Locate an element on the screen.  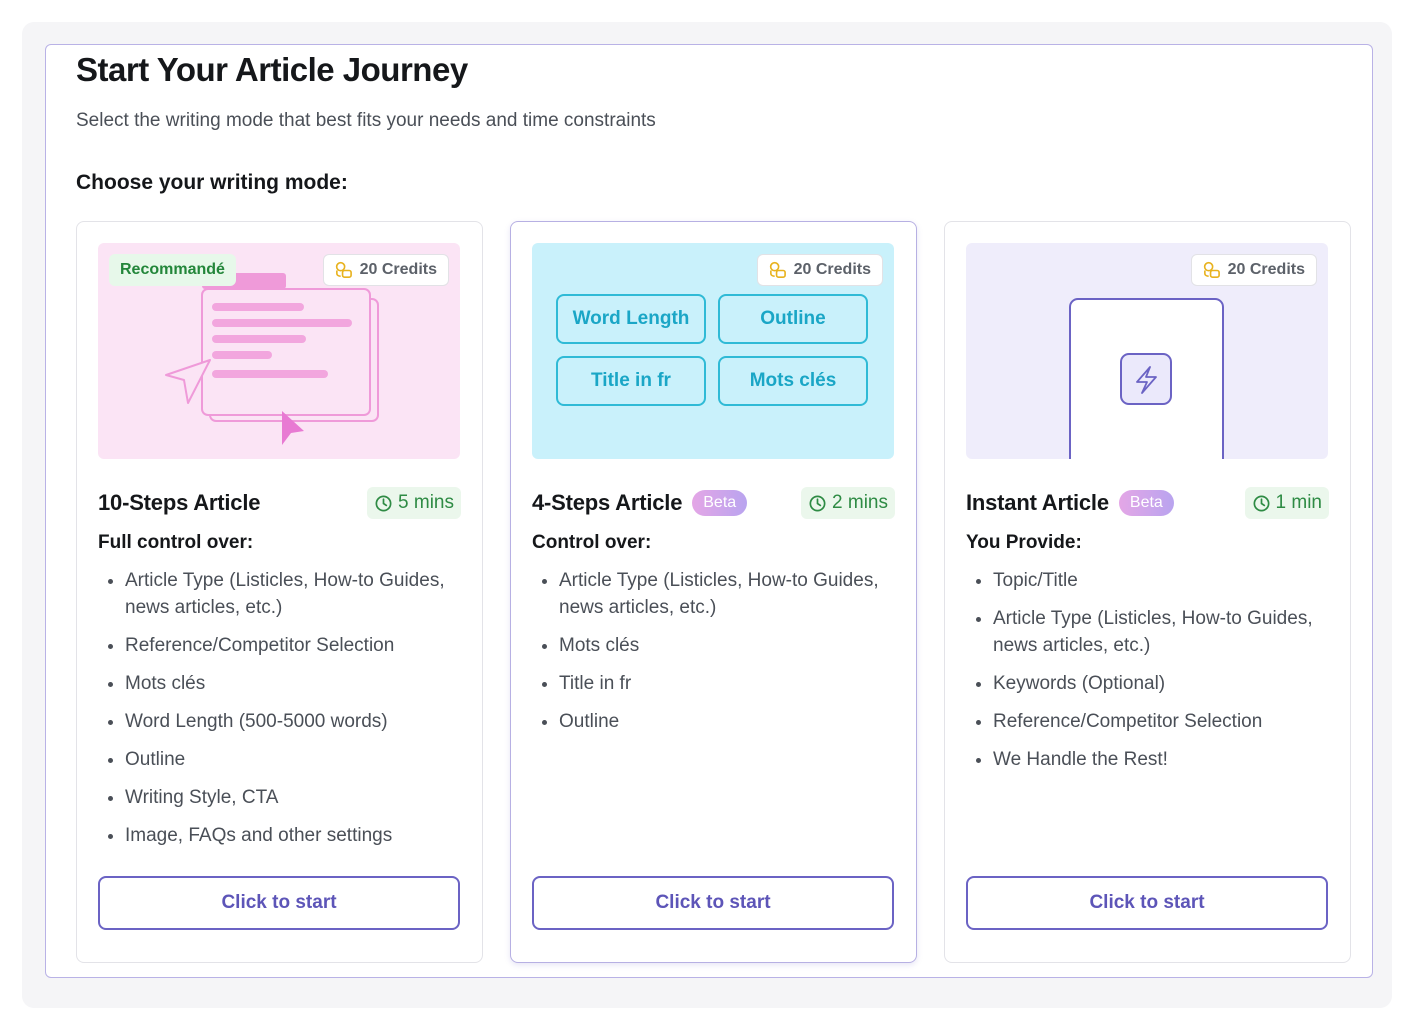
card-title: 4-Steps Article is located at coordinates (607, 502).